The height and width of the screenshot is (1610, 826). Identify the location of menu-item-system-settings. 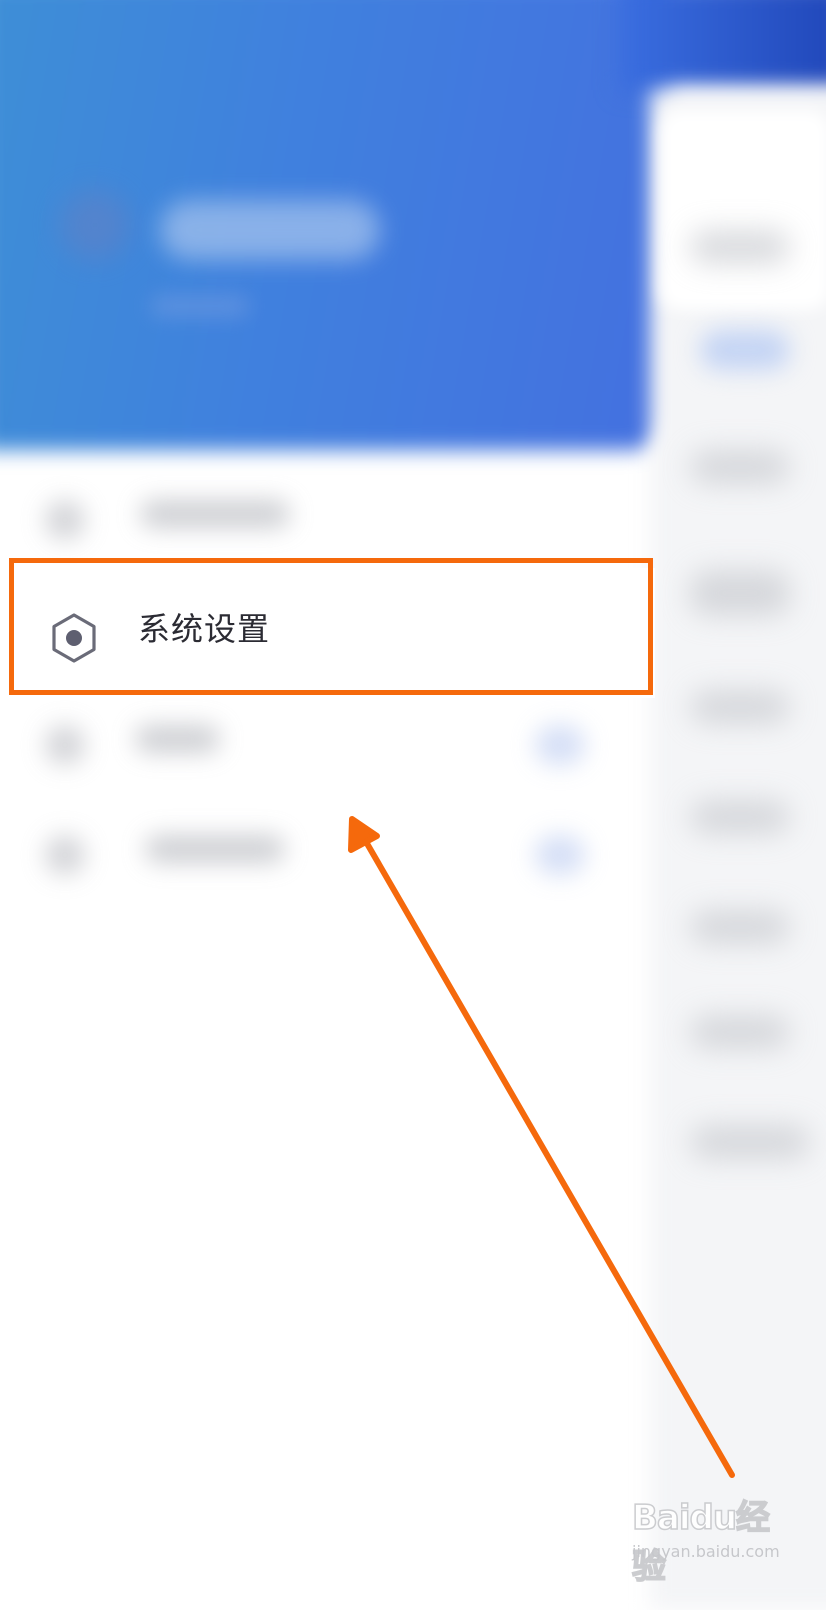
(332, 633).